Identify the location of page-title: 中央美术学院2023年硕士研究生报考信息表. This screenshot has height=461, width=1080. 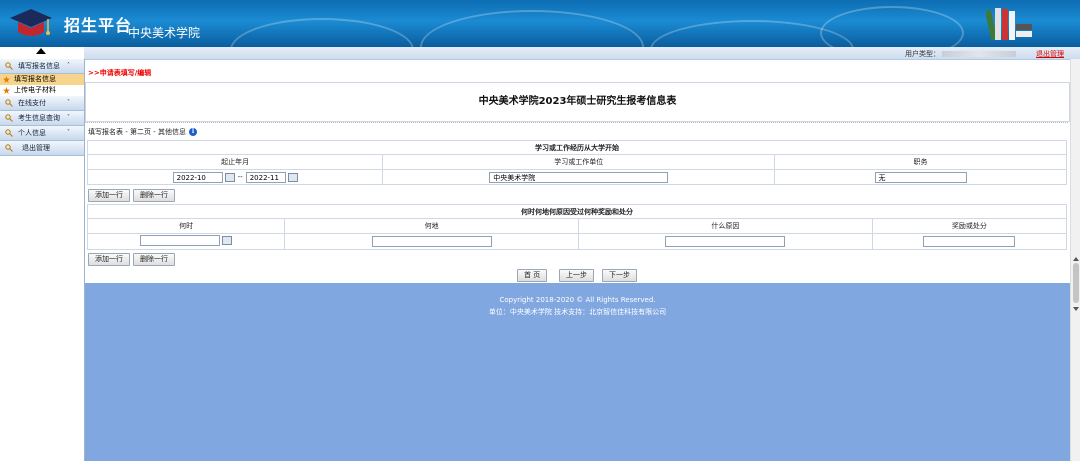
(577, 102).